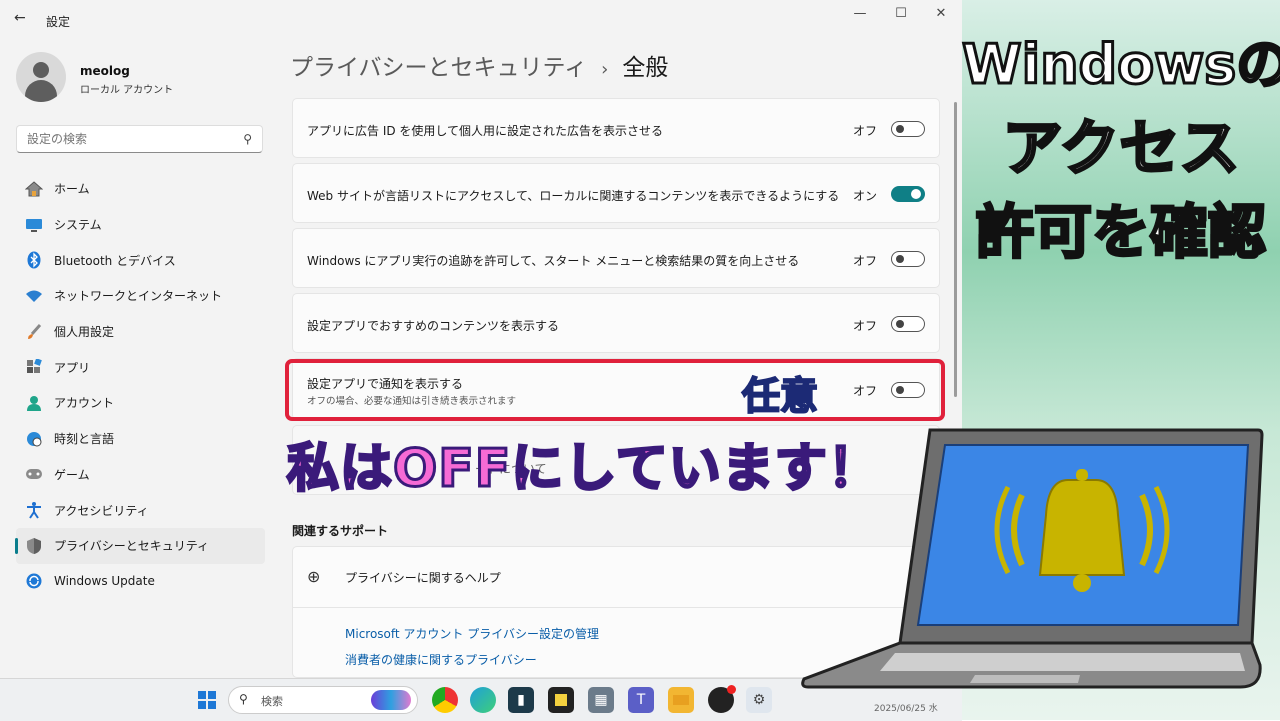 This screenshot has width=1280, height=721. What do you see at coordinates (140, 225) in the screenshot?
I see `sidebar-item-system: システム` at bounding box center [140, 225].